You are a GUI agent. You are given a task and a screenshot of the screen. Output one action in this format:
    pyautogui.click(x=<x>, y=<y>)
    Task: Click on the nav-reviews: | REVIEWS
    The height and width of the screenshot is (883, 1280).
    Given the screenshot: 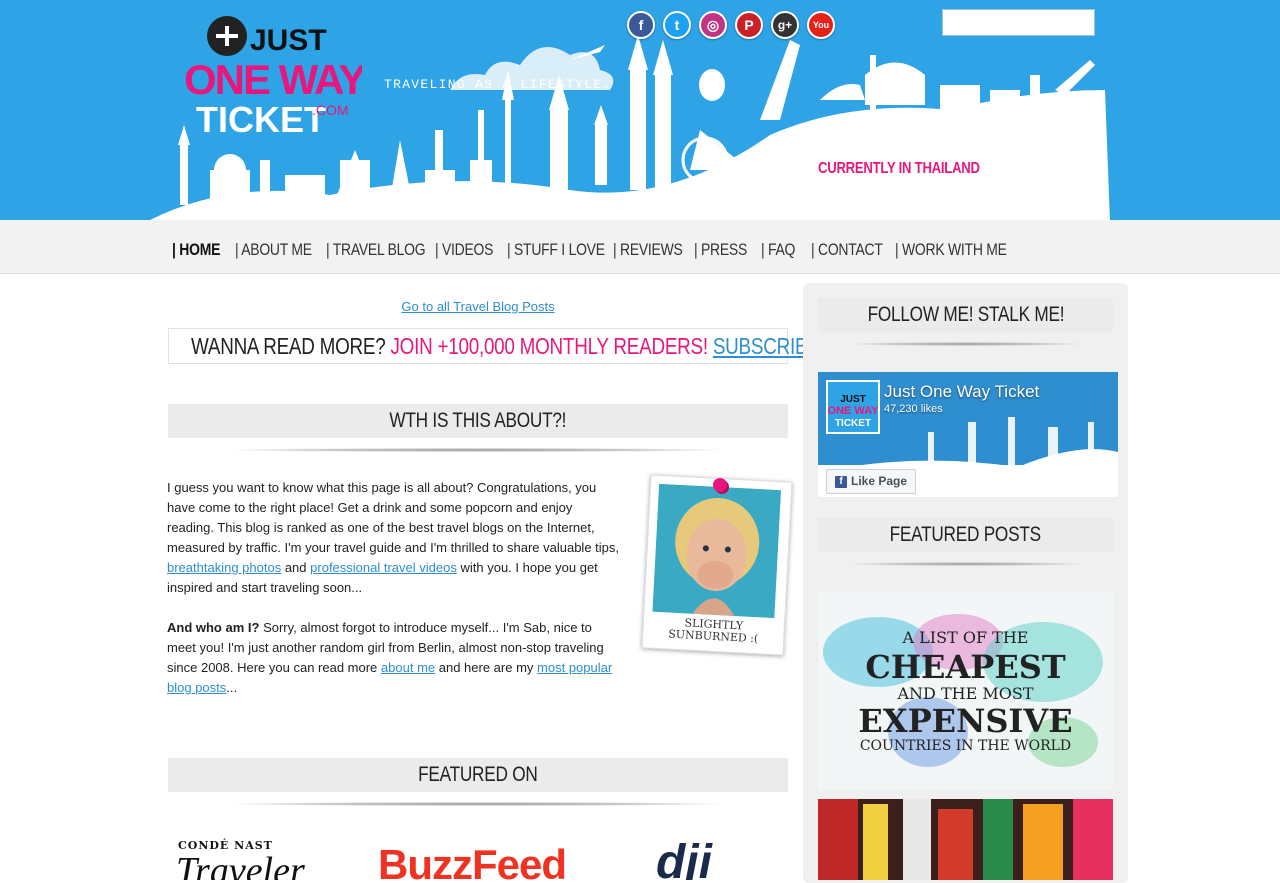 What is the action you would take?
    pyautogui.click(x=655, y=250)
    